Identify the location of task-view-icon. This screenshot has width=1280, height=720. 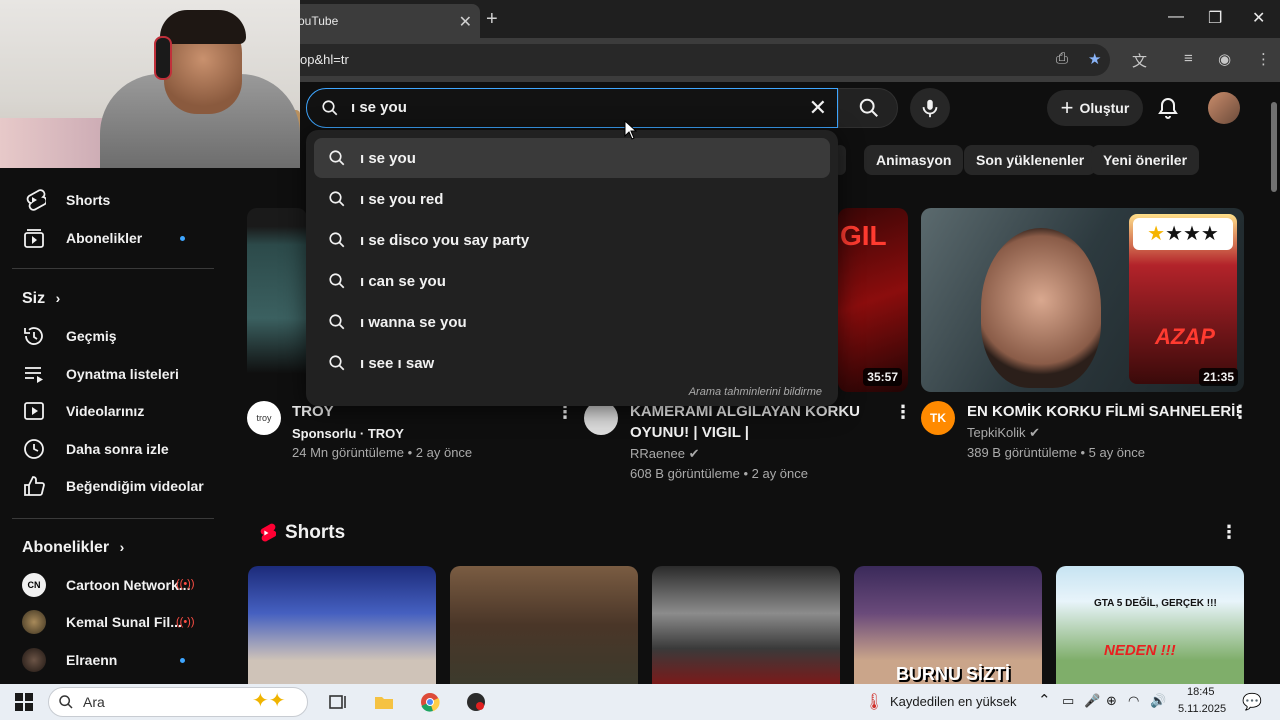
(338, 702).